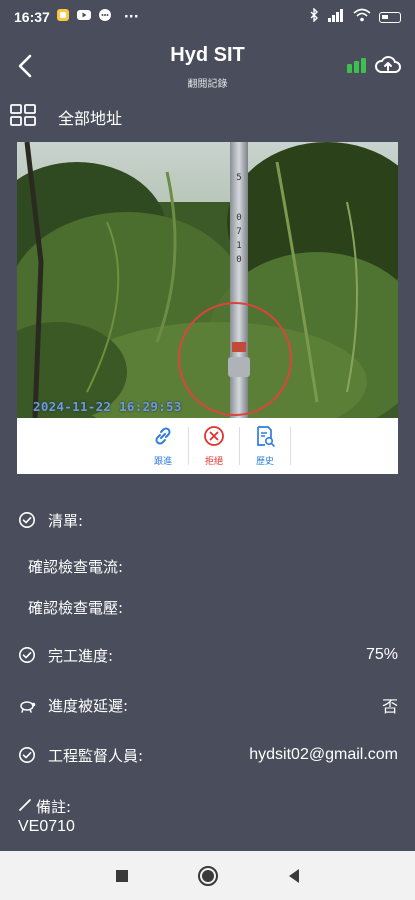 Image resolution: width=415 pixels, height=900 pixels. Describe the element at coordinates (207, 65) in the screenshot. I see `app-header: Hyd SIT 翻閱記錄` at that location.